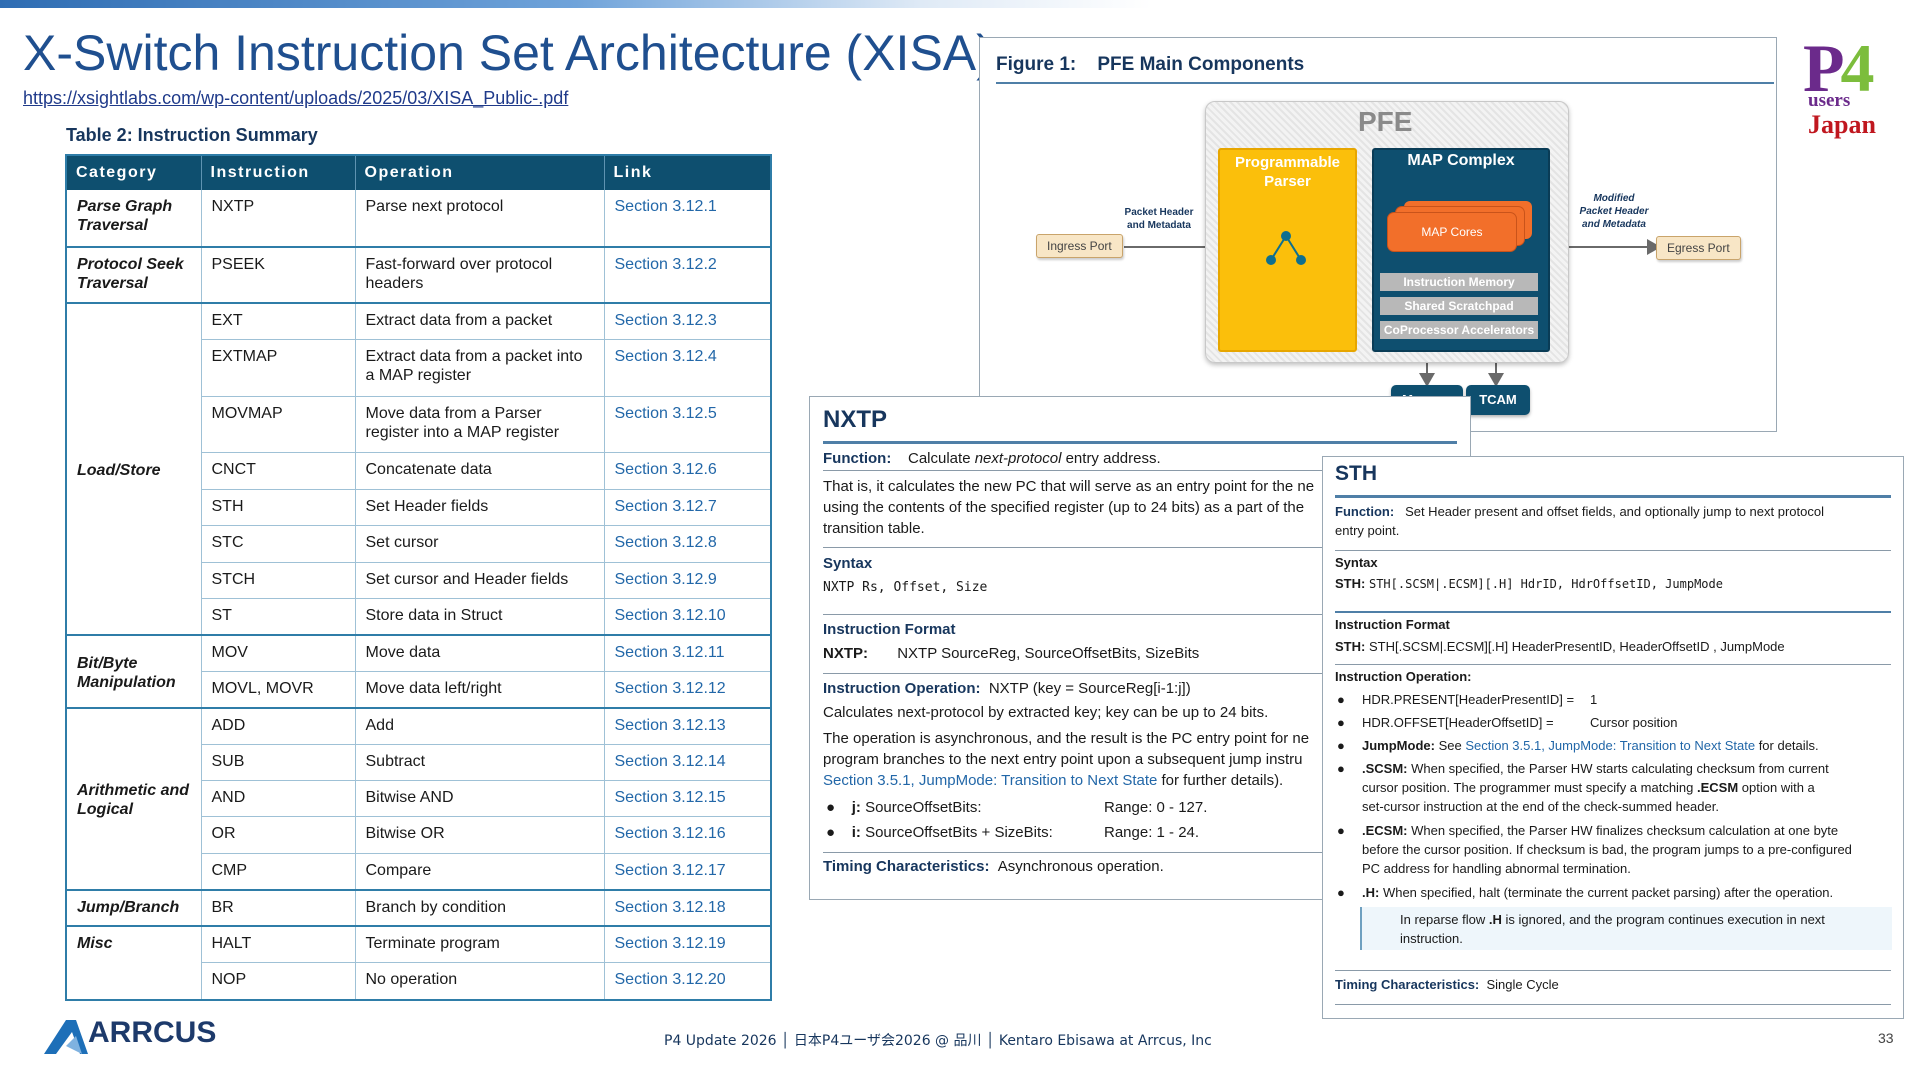 Image resolution: width=1920 pixels, height=1080 pixels. I want to click on section-link: Section 3.12.16, so click(687, 835).